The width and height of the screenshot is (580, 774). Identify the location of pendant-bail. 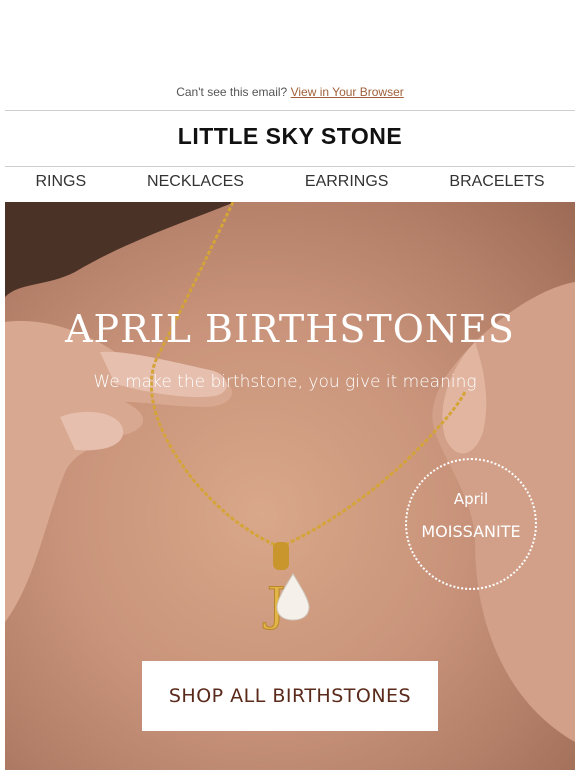
(281, 556).